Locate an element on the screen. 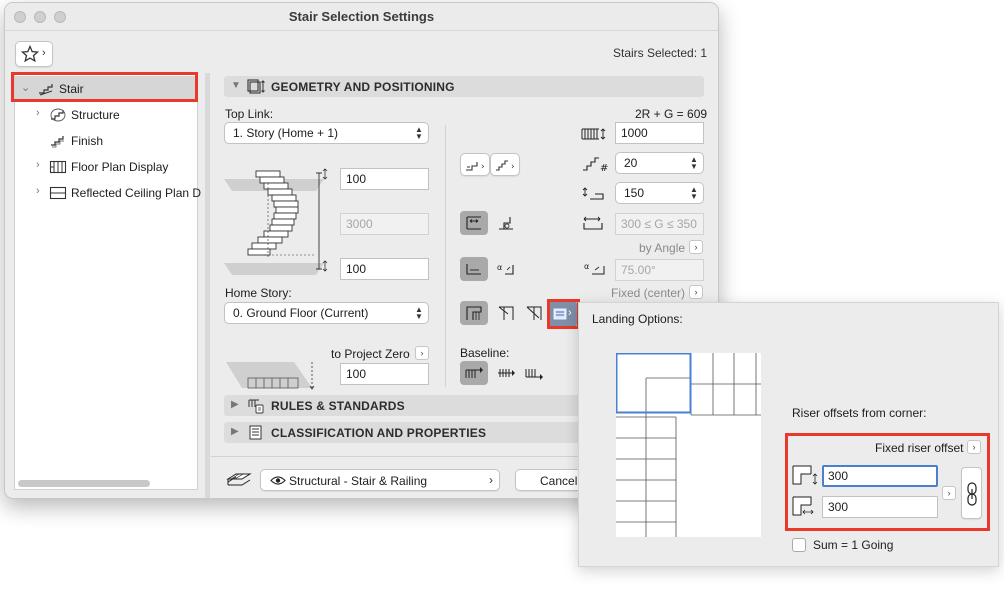  stair-elevation-diagram is located at coordinates (276, 221).